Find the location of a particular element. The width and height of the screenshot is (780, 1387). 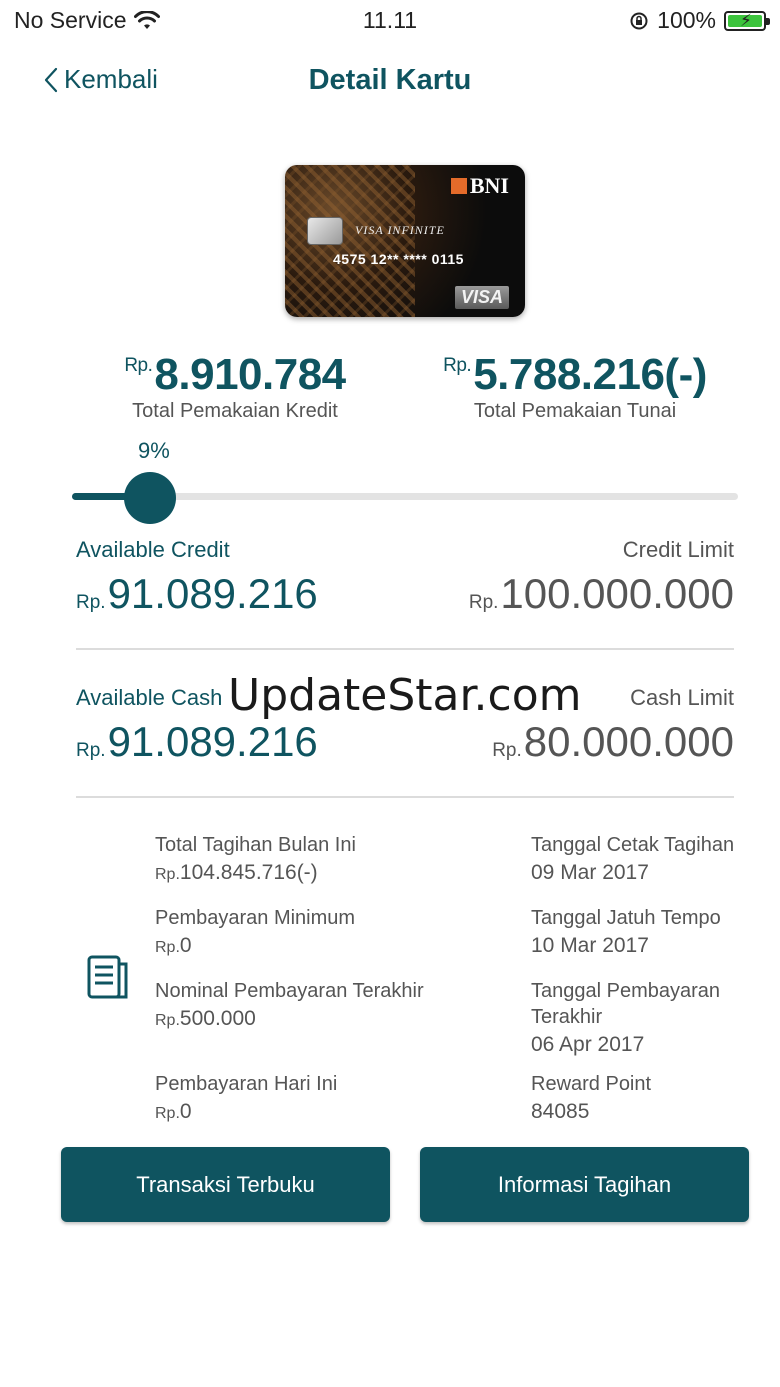

total-credit-usage: Rp.8.910.784 Total Pemakaian Kredit is located at coordinates (235, 386).